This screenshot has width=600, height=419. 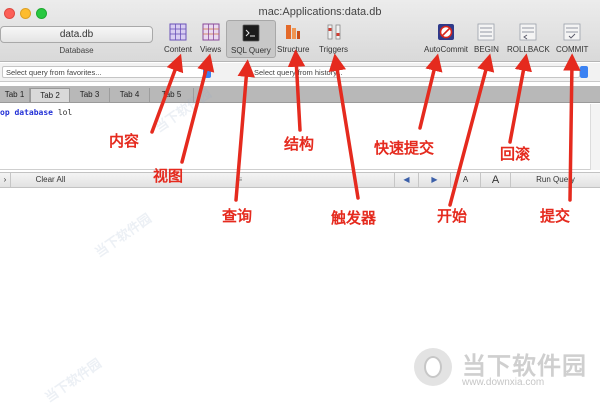 I want to click on structure-icon, so click(x=293, y=32).